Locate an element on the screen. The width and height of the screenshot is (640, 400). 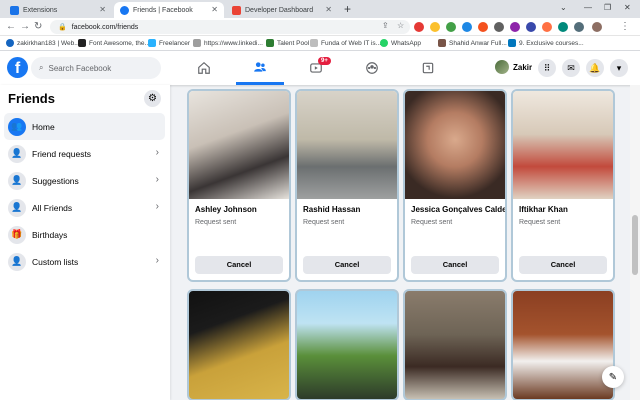
bookmark-label: Freelancer is located at coordinates (175, 43).